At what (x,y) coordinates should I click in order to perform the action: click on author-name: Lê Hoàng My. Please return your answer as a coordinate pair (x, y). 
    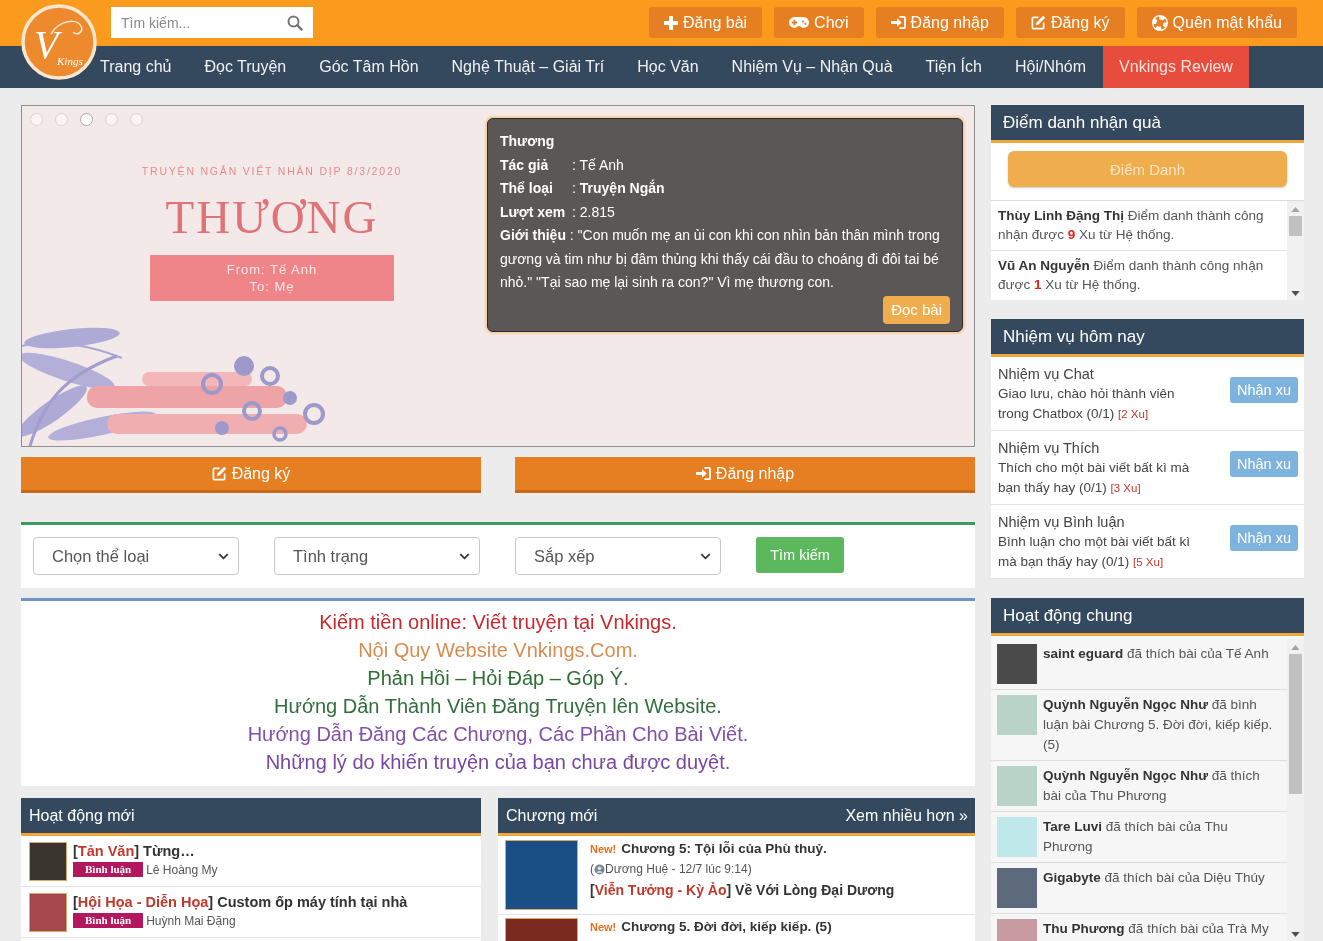
    Looking at the image, I should click on (182, 869).